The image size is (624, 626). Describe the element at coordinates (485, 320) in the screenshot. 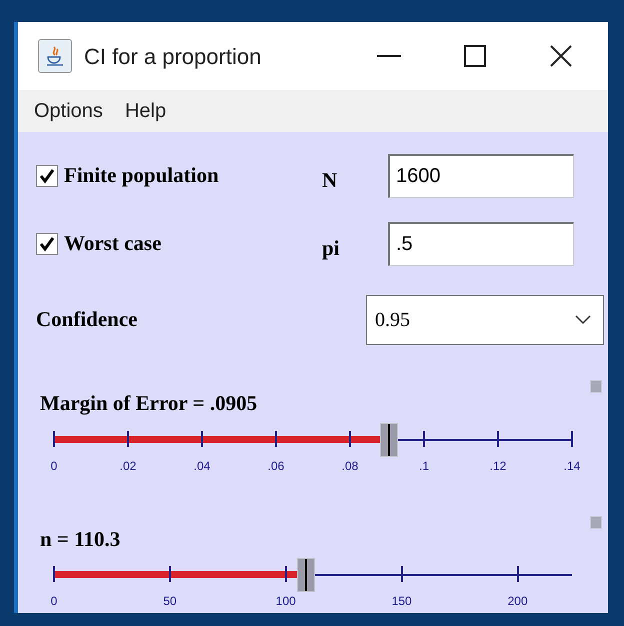

I see `confidence-dropdown: 0.95` at that location.